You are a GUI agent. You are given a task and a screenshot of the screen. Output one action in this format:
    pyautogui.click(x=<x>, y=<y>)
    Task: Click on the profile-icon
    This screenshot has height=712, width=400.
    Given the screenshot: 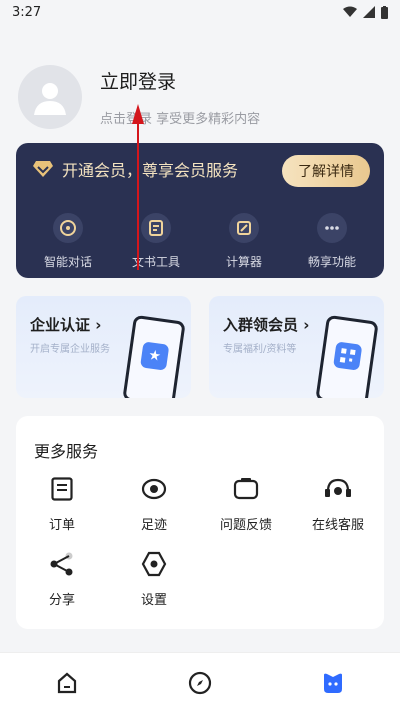 What is the action you would take?
    pyautogui.click(x=333, y=683)
    